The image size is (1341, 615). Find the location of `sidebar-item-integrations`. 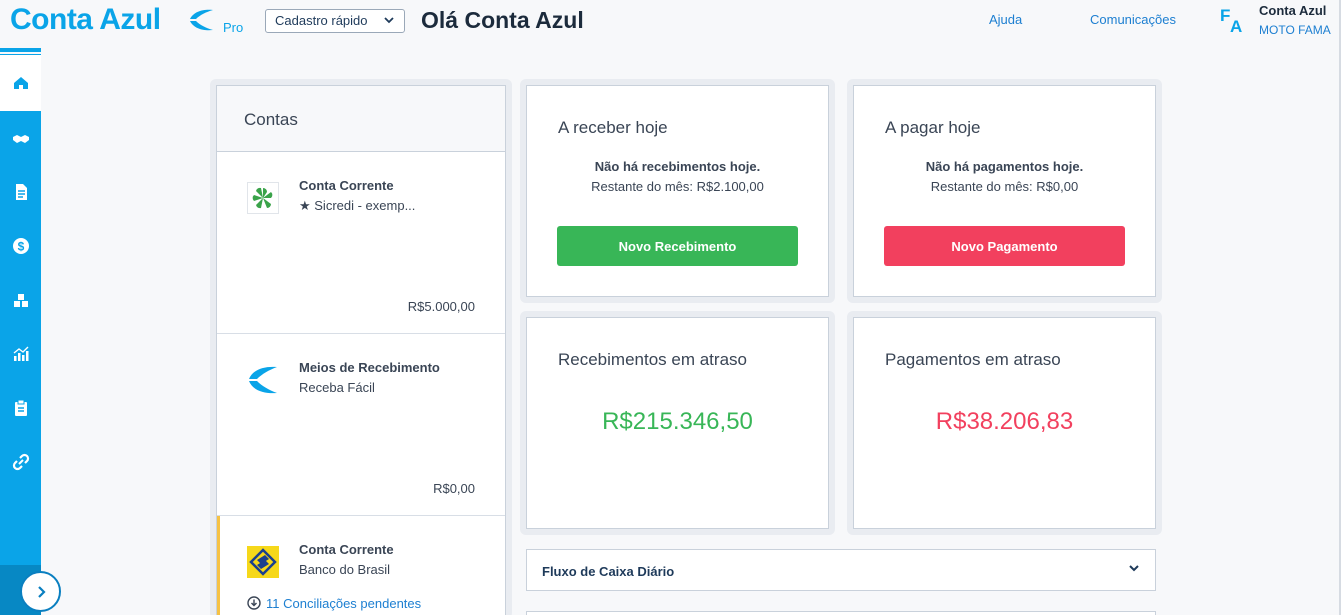

sidebar-item-integrations is located at coordinates (20, 462).